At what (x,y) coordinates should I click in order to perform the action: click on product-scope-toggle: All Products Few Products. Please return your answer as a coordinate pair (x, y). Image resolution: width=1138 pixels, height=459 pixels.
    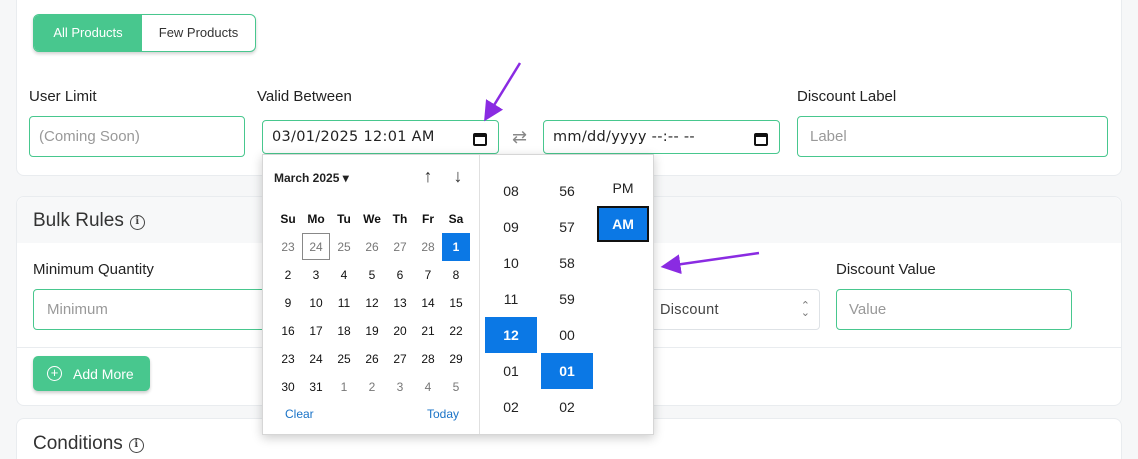
    Looking at the image, I should click on (144, 33).